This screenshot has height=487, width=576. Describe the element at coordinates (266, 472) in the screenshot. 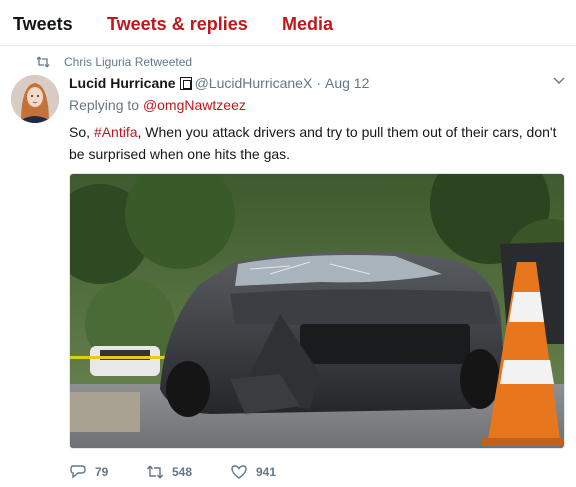

I see `like-count: 941` at that location.